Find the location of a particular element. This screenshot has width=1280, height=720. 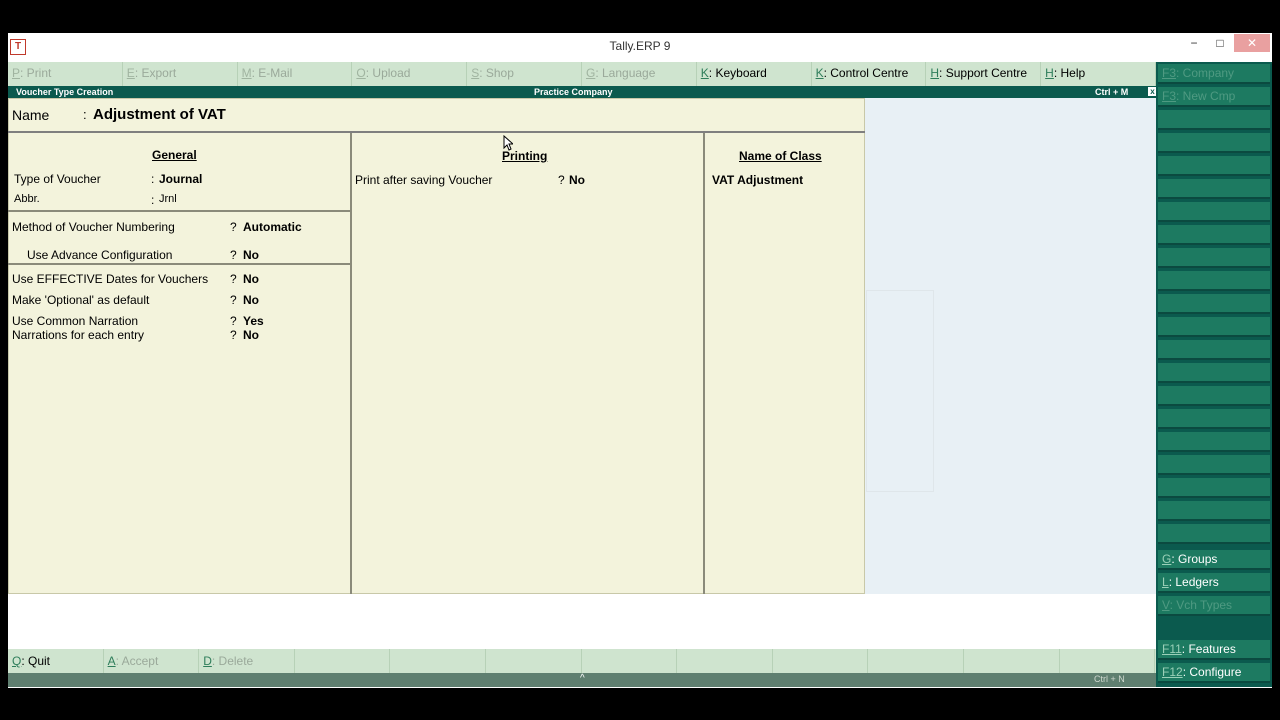

tally-app-icon: T is located at coordinates (18, 47).